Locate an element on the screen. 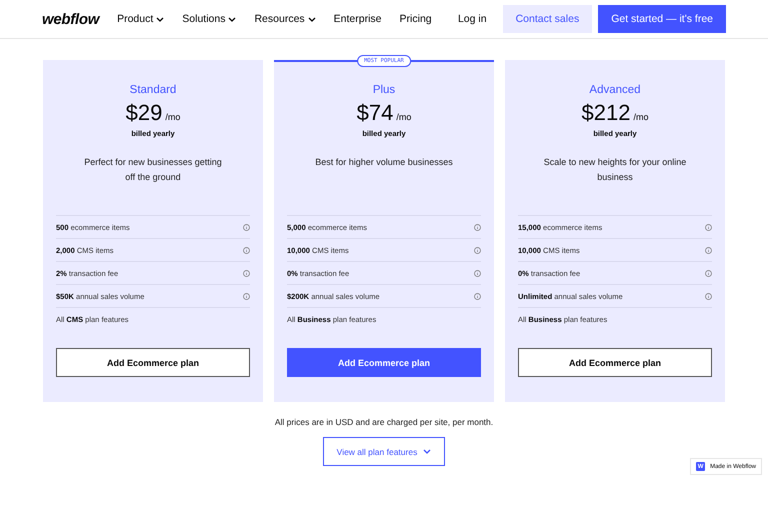  webflow-logo: webflow is located at coordinates (71, 19).